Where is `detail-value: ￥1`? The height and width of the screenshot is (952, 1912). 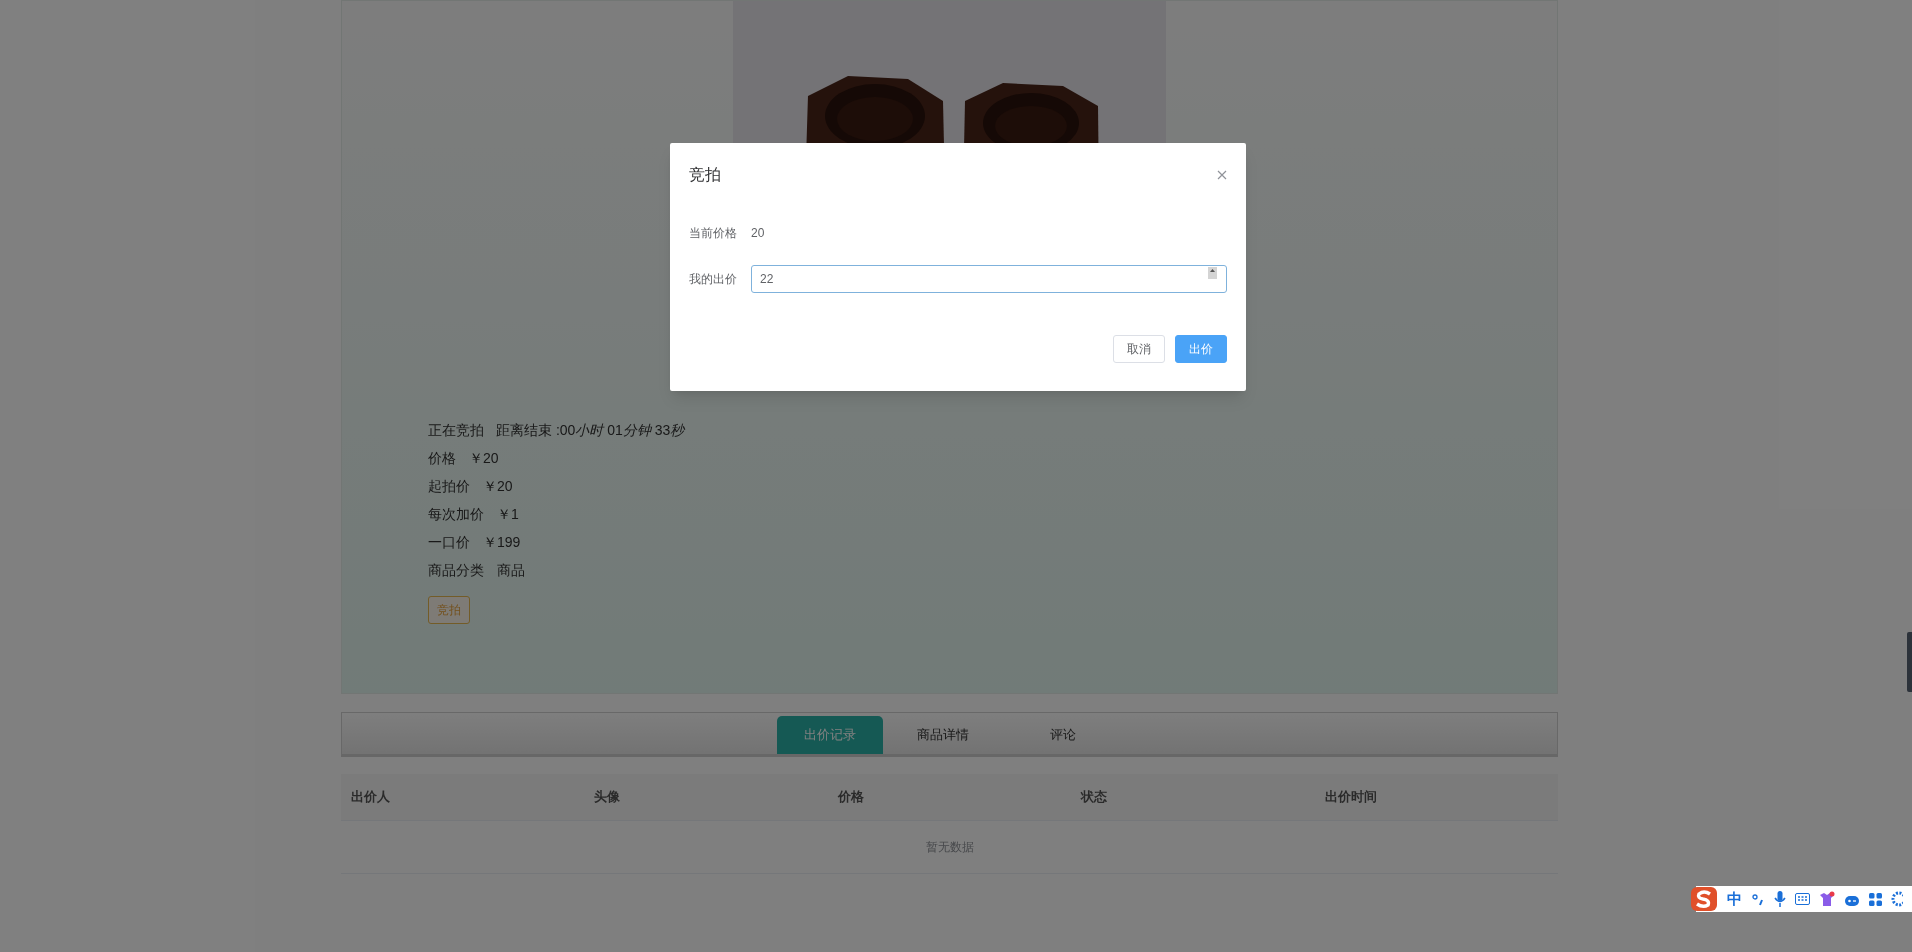
detail-value: ￥1 is located at coordinates (508, 514).